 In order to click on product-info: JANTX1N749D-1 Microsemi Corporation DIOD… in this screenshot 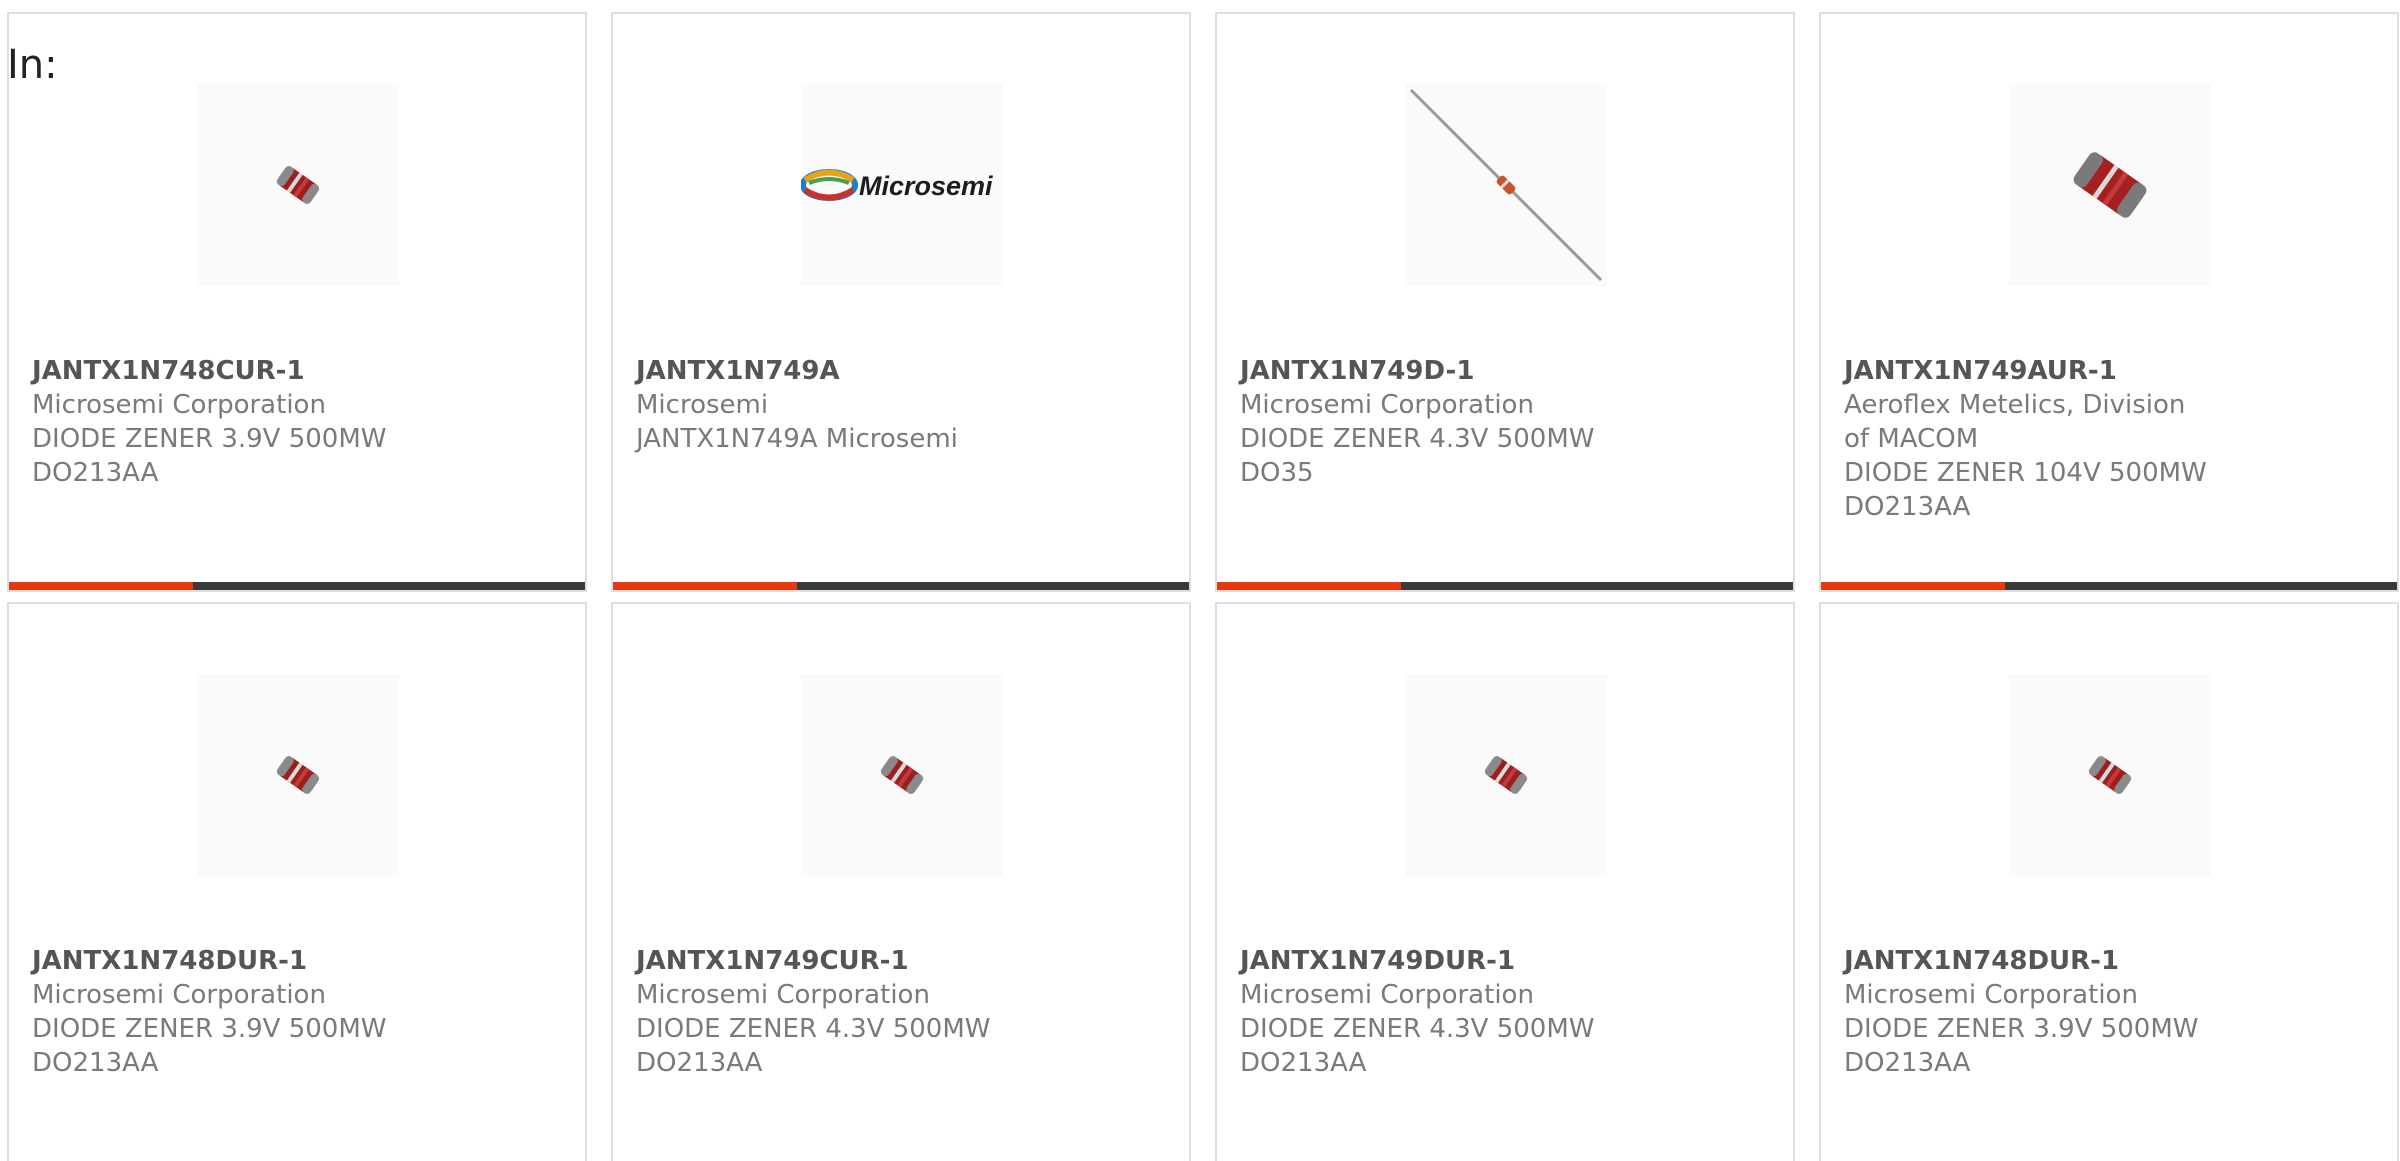, I will do `click(1450, 422)`.